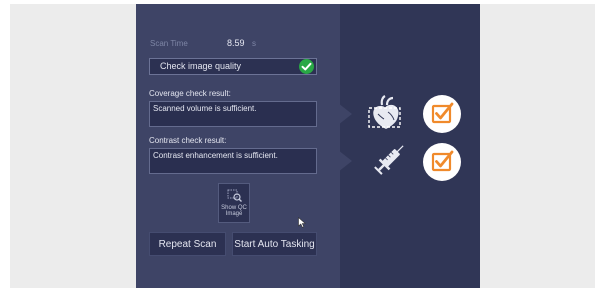  I want to click on check-image-quality-bar: Check image quality, so click(233, 66).